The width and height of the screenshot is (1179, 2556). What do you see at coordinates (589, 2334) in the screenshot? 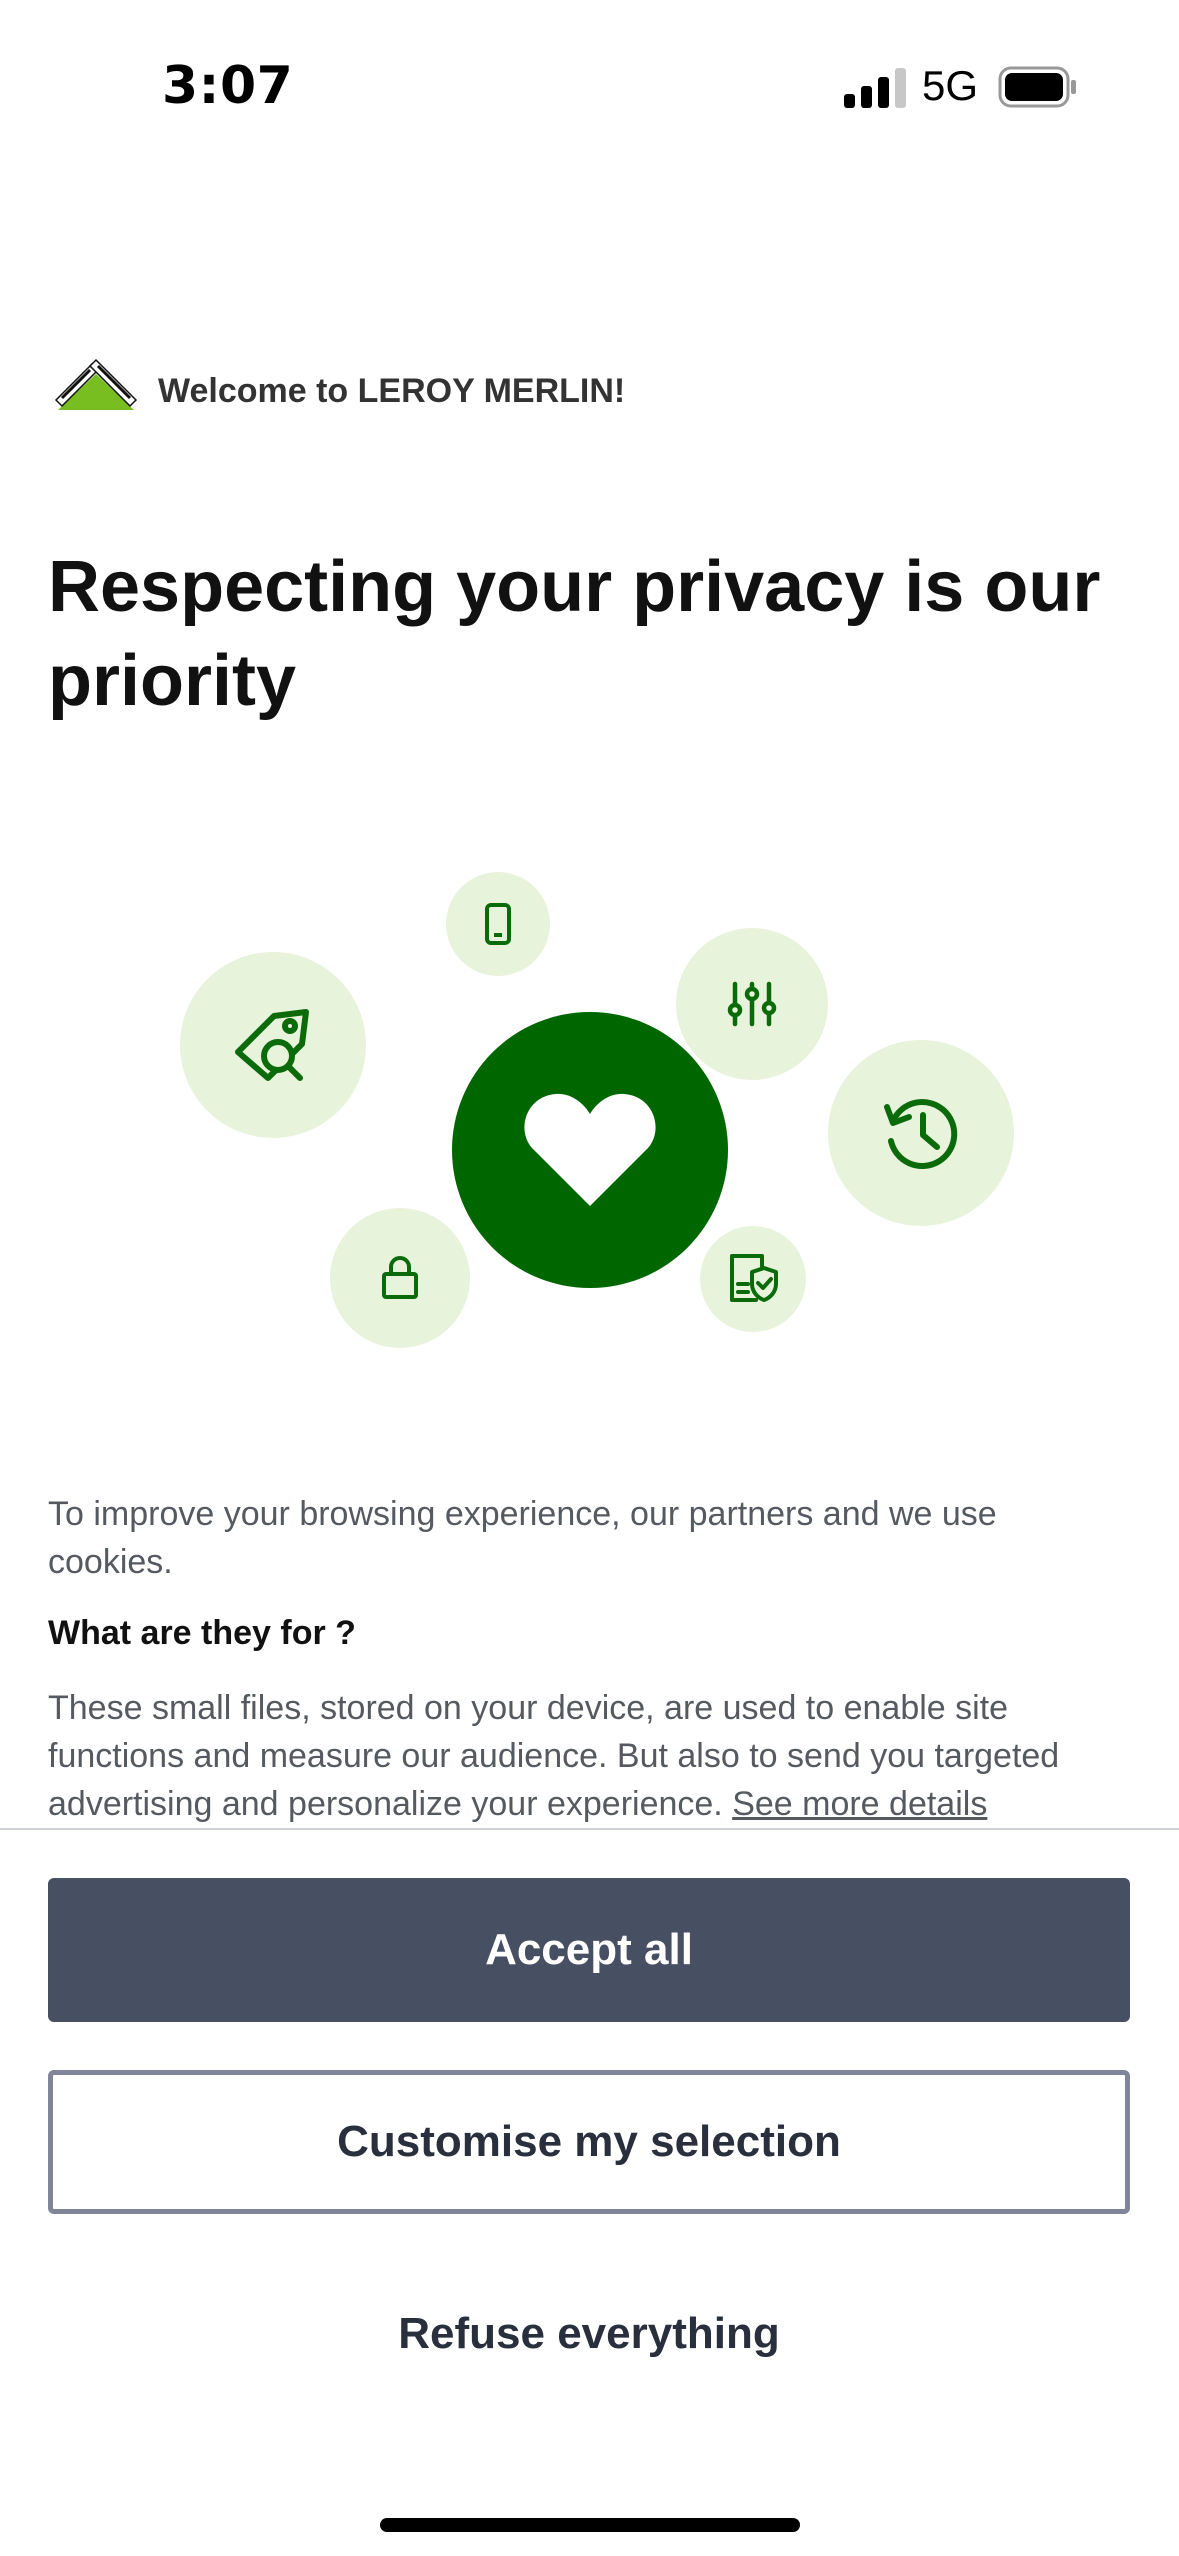
I see `refuse-everything-button: Refuse everything` at bounding box center [589, 2334].